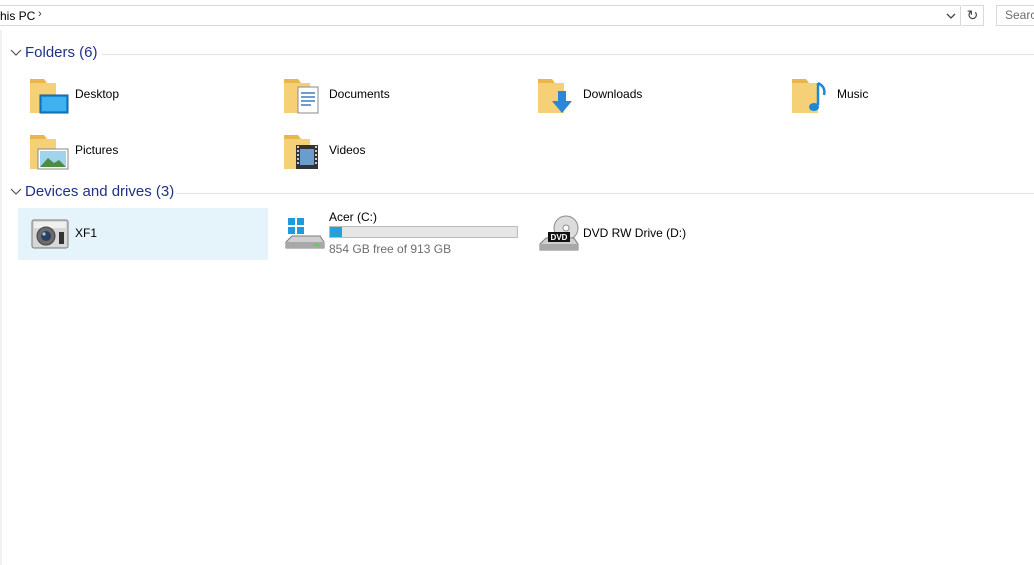 The width and height of the screenshot is (1034, 565). I want to click on group-title: Folders (6), so click(61, 52).